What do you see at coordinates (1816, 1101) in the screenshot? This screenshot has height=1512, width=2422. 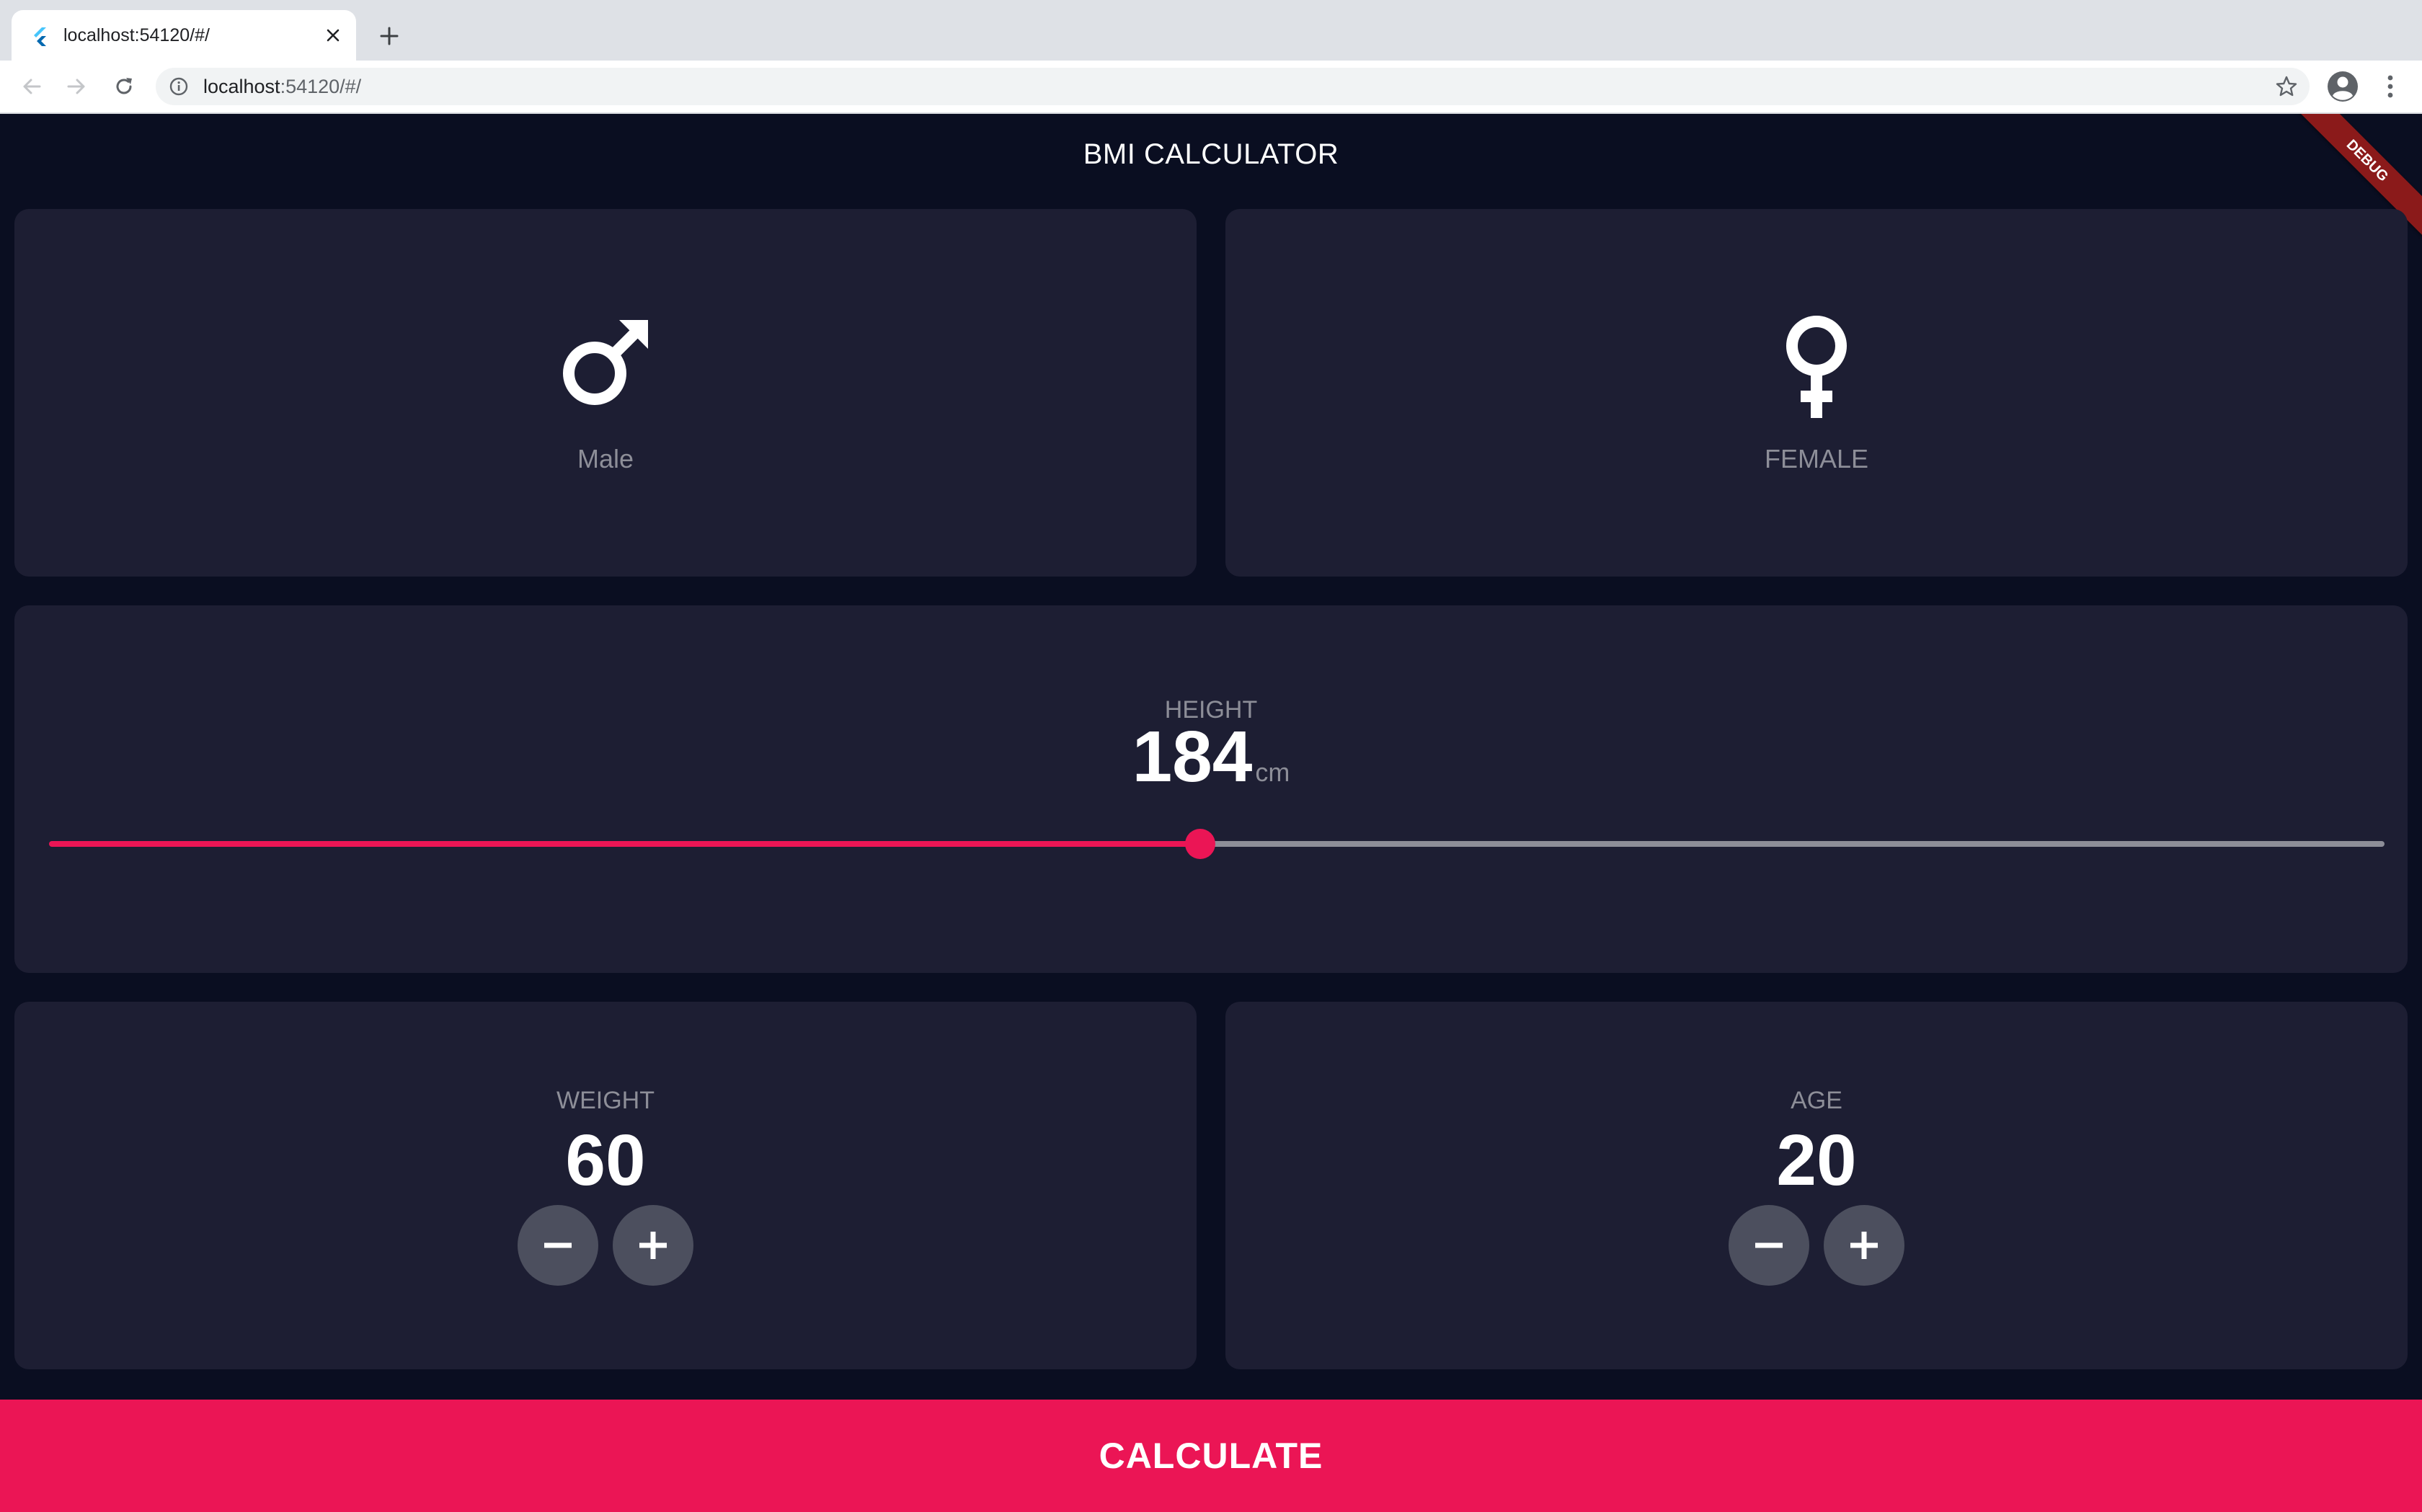 I see `age-label: AGE` at bounding box center [1816, 1101].